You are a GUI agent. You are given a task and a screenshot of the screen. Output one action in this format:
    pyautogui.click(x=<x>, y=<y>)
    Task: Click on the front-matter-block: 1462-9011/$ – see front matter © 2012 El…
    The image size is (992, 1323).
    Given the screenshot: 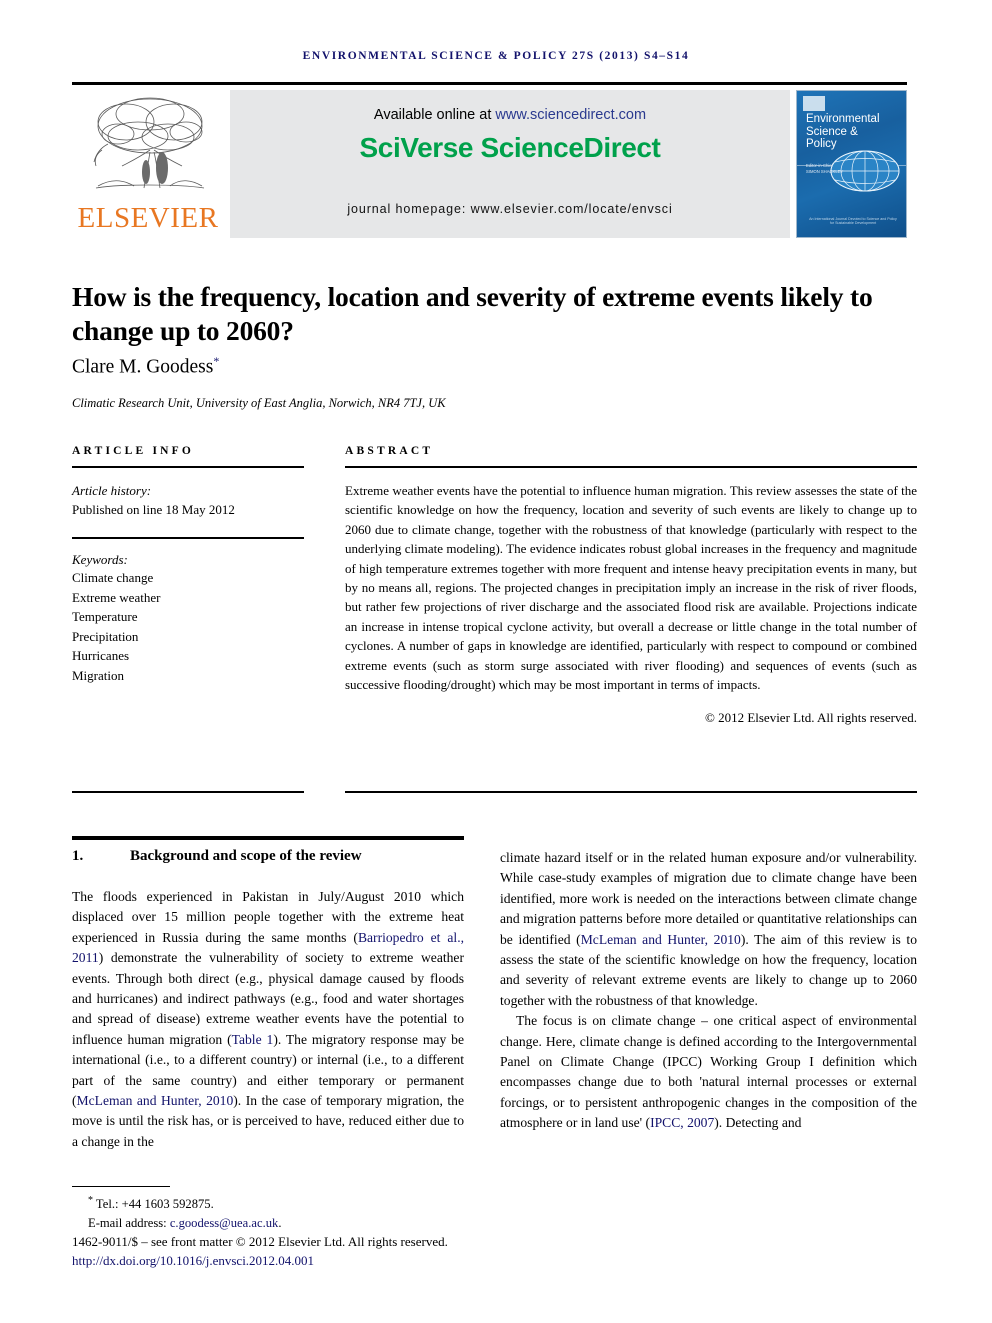 What is the action you would take?
    pyautogui.click(x=372, y=1251)
    